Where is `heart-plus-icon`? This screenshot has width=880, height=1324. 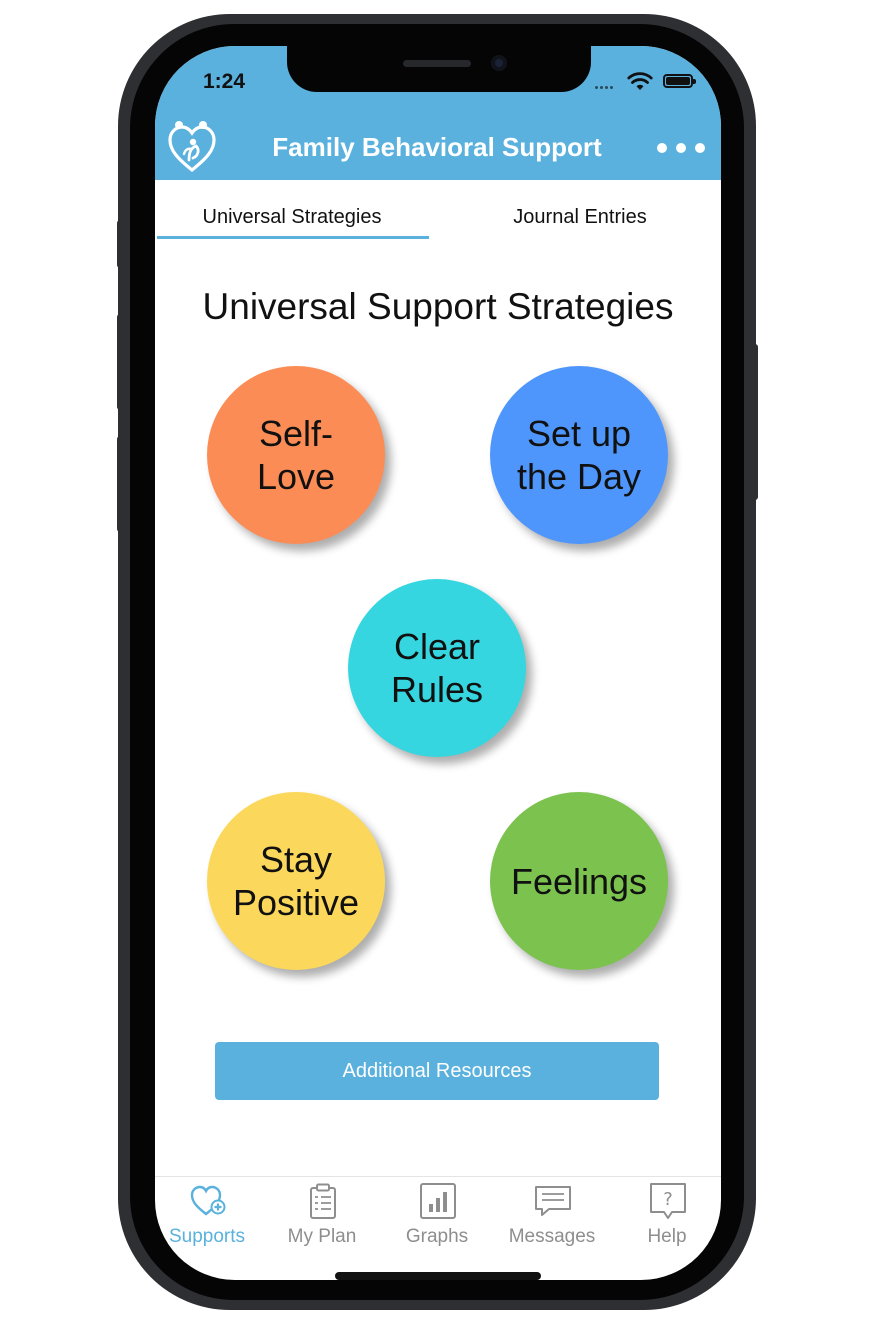
heart-plus-icon is located at coordinates (208, 1200).